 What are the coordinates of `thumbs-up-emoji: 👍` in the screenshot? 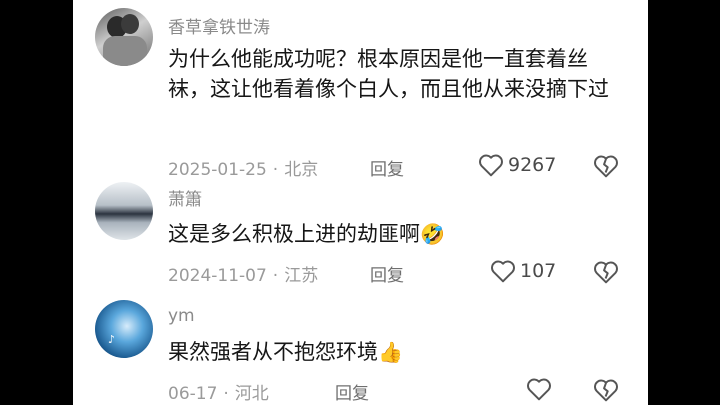 It's located at (390, 352).